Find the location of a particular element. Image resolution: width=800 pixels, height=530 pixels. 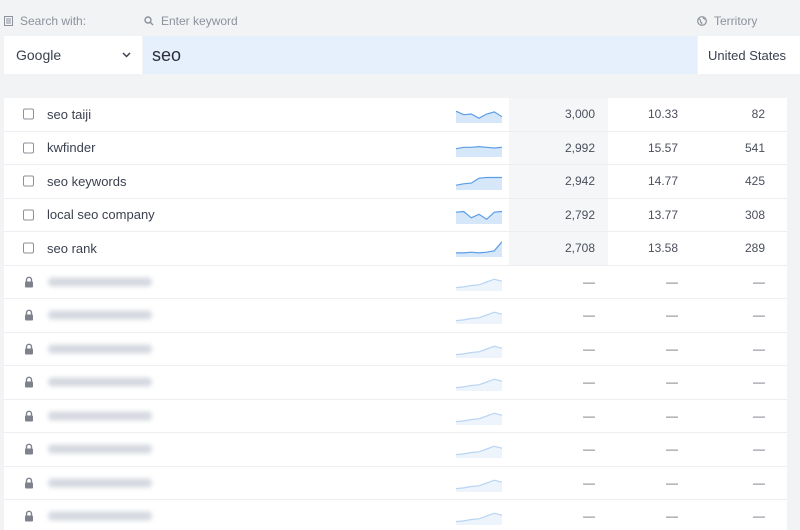

search-volume: 2,792 is located at coordinates (579, 214).